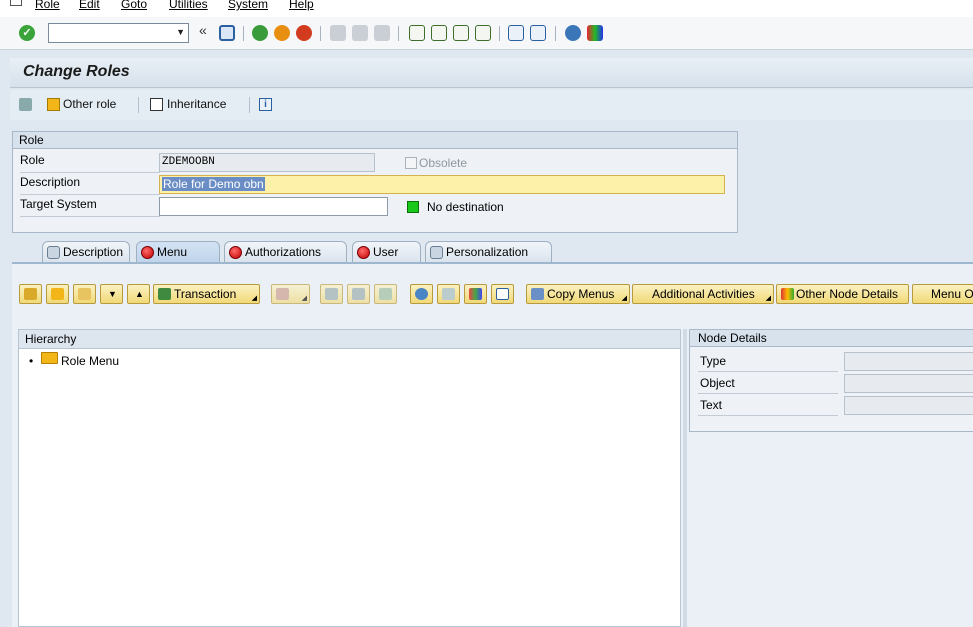  I want to click on print-icon, so click(338, 33).